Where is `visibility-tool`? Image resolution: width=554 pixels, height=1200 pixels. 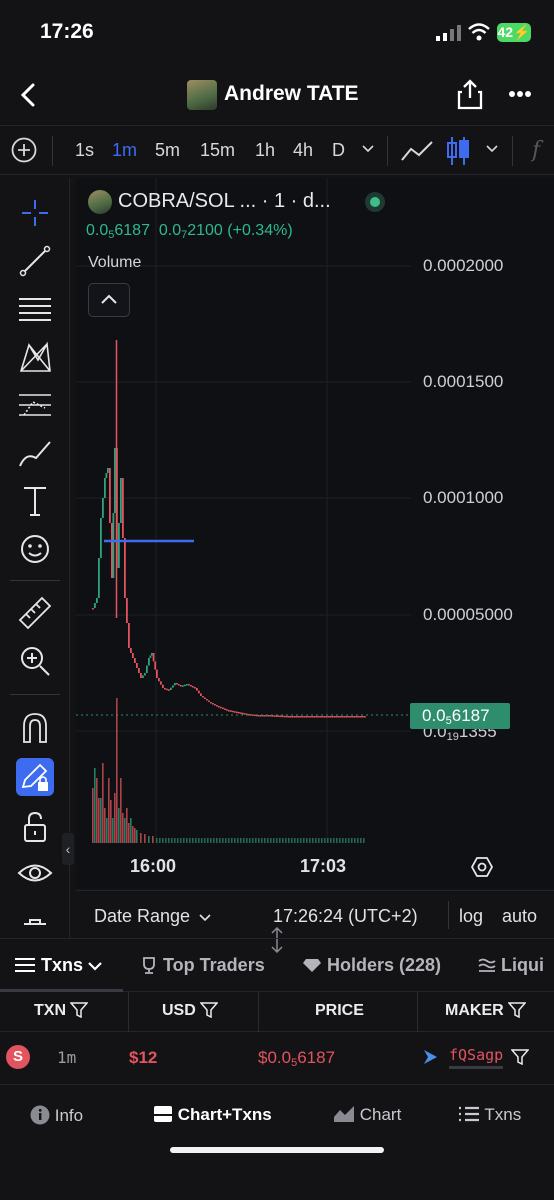
visibility-tool is located at coordinates (35, 875).